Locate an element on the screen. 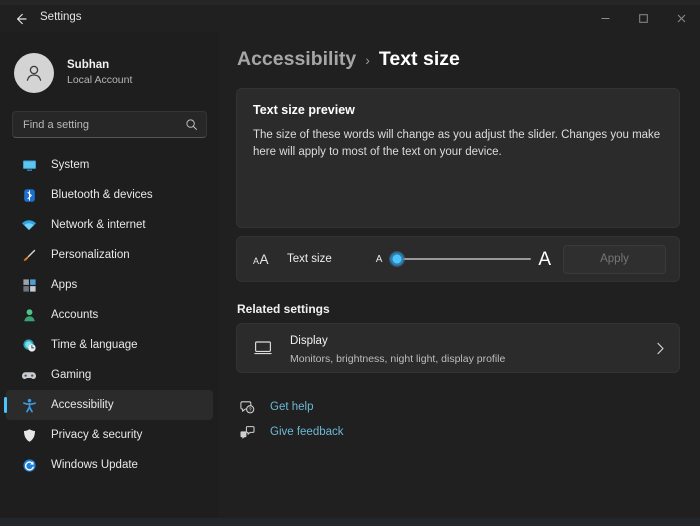 The width and height of the screenshot is (700, 526). sidebar-item-label: Gaming is located at coordinates (71, 375).